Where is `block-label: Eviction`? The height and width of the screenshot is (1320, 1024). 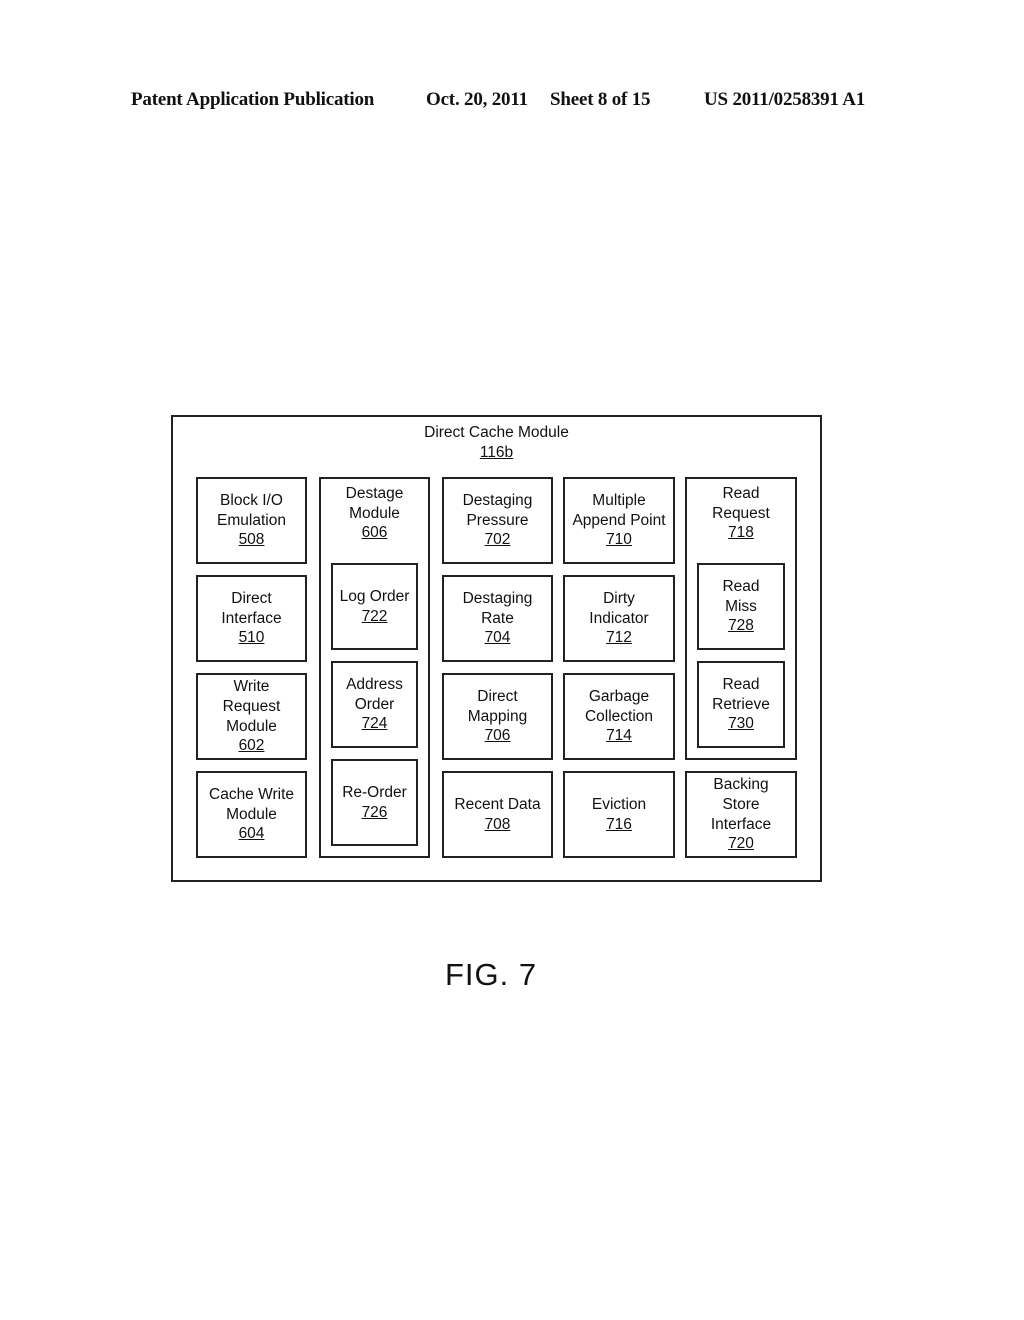 block-label: Eviction is located at coordinates (619, 804).